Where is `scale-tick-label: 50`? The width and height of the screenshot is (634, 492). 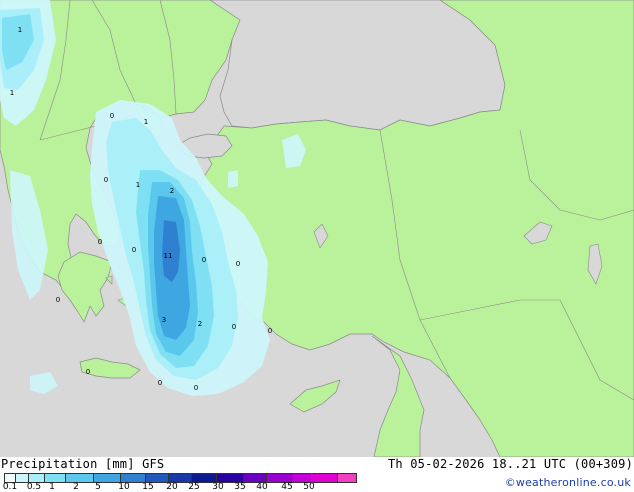
scale-tick-label: 50 is located at coordinates (309, 487).